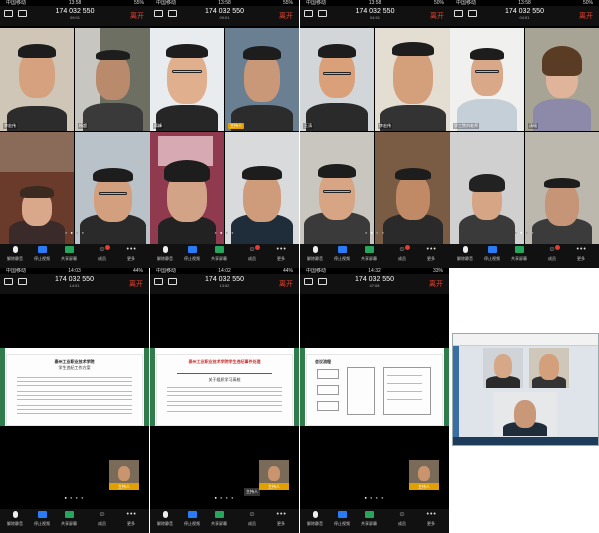 This screenshot has width=599, height=533. Describe the element at coordinates (257, 247) in the screenshot. I see `notification-badge` at that location.